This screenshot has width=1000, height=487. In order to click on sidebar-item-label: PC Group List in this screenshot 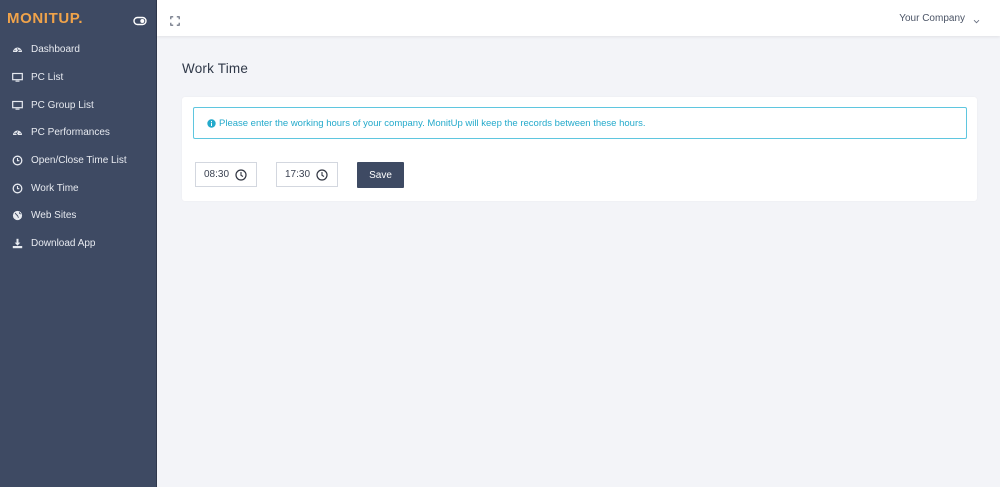, I will do `click(62, 105)`.